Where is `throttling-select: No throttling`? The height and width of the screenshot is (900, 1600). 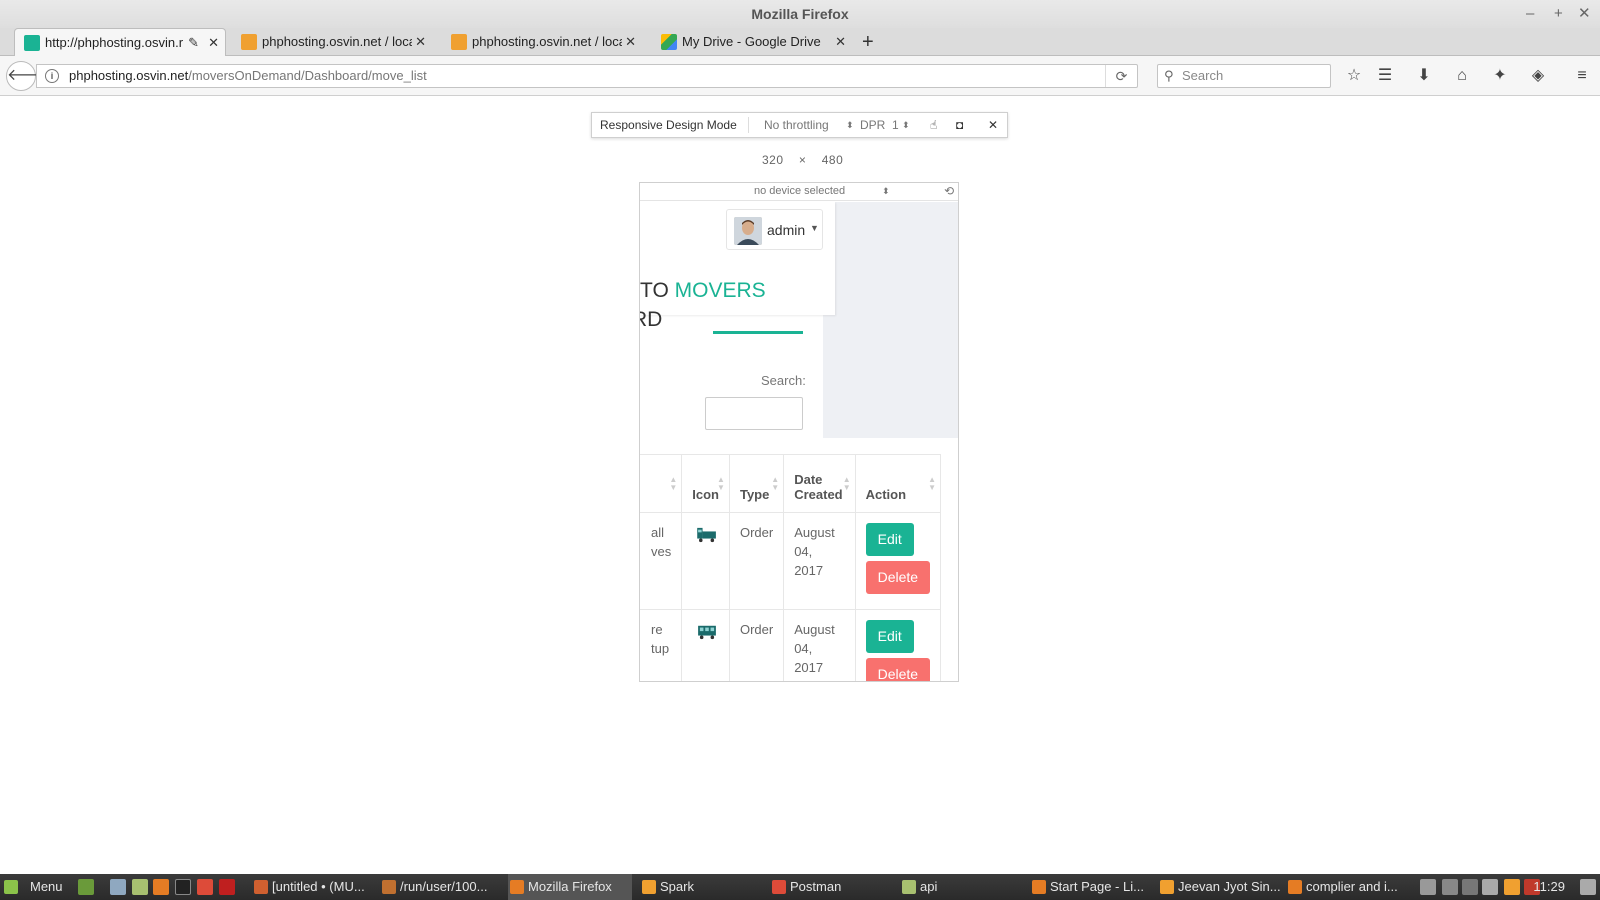 throttling-select: No throttling is located at coordinates (796, 125).